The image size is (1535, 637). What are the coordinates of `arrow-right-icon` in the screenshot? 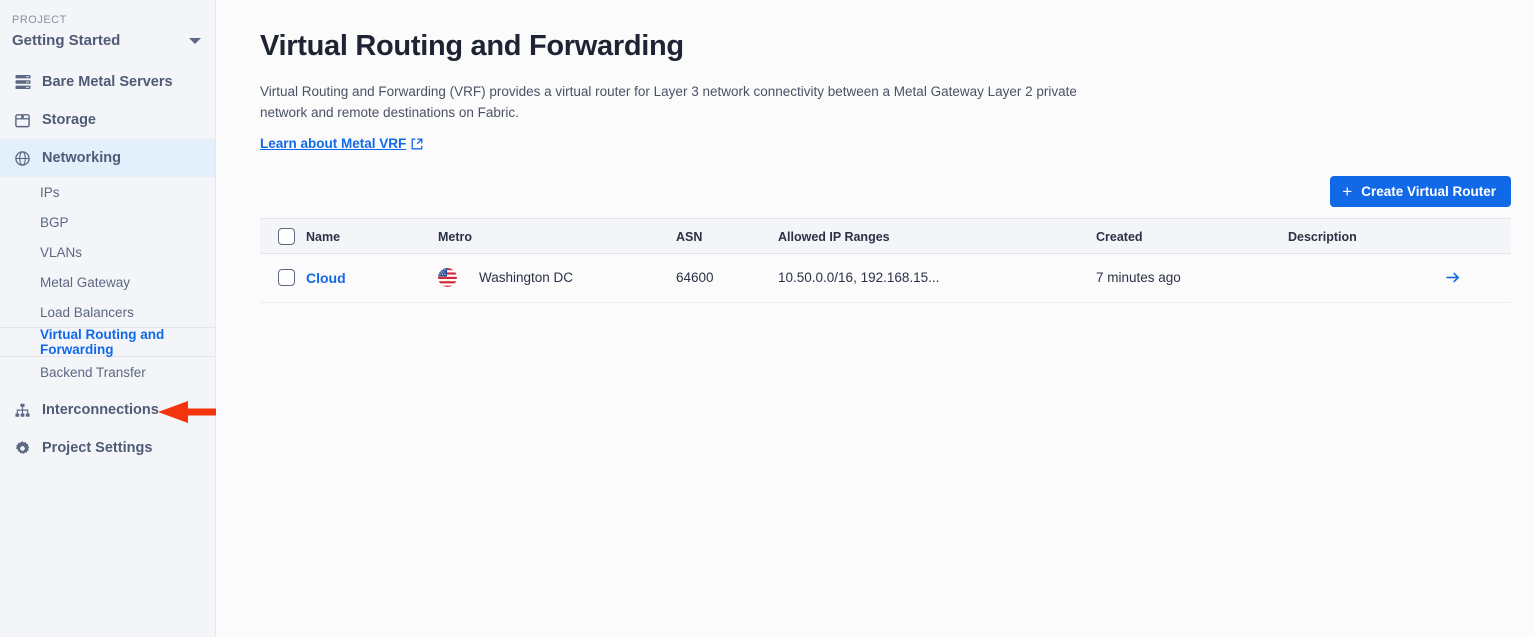 It's located at (1461, 277).